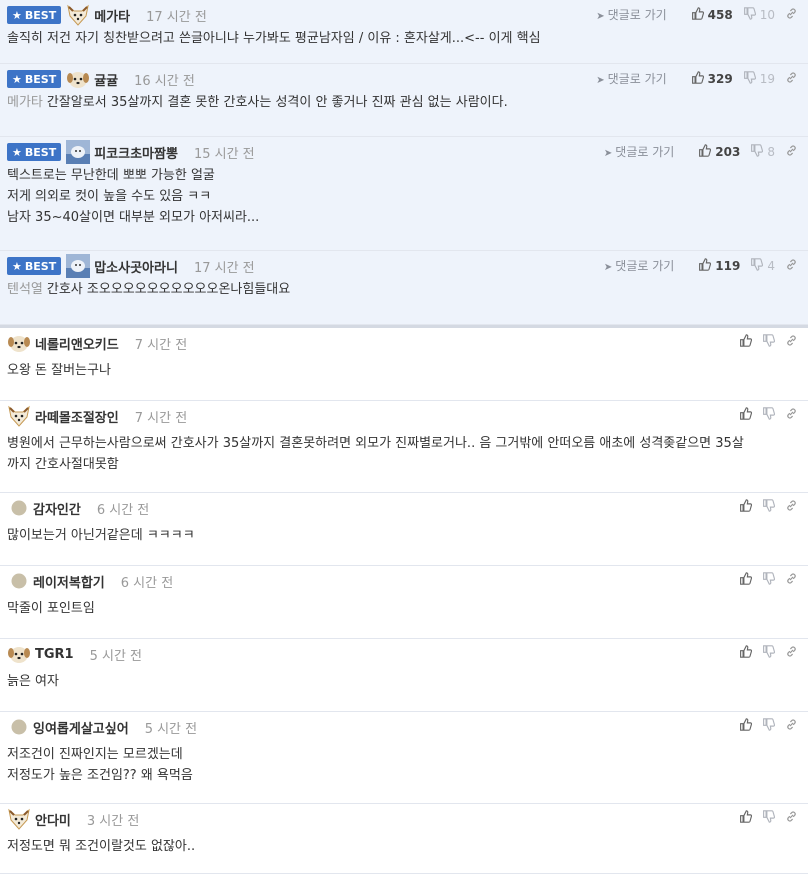 The width and height of the screenshot is (808, 875). What do you see at coordinates (402, 370) in the screenshot?
I see `comment-line: 오왕 돈 잘버는구나` at bounding box center [402, 370].